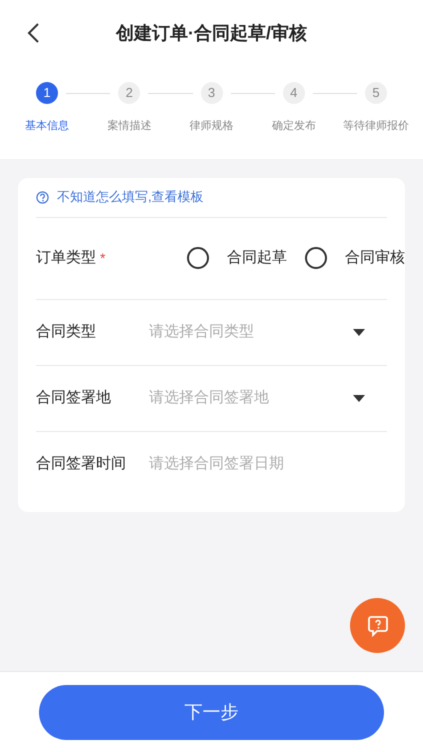  What do you see at coordinates (129, 126) in the screenshot?
I see `step-label: 案情描述` at bounding box center [129, 126].